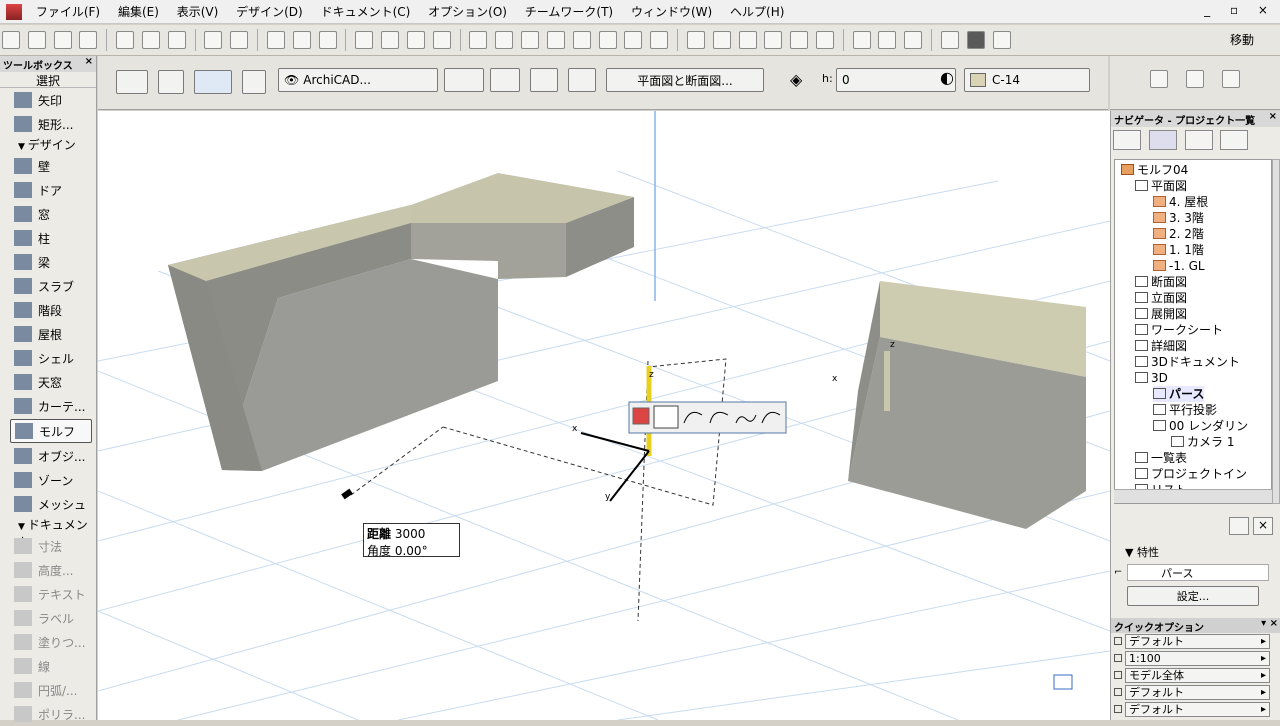 This screenshot has height=726, width=1280. I want to click on floor-plan-icon, so click(1001, 40).